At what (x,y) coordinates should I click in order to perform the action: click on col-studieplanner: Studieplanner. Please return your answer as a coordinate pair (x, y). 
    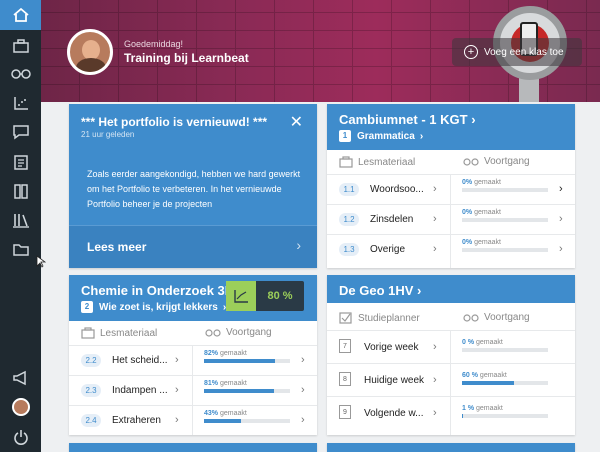
    Looking at the image, I should click on (379, 318).